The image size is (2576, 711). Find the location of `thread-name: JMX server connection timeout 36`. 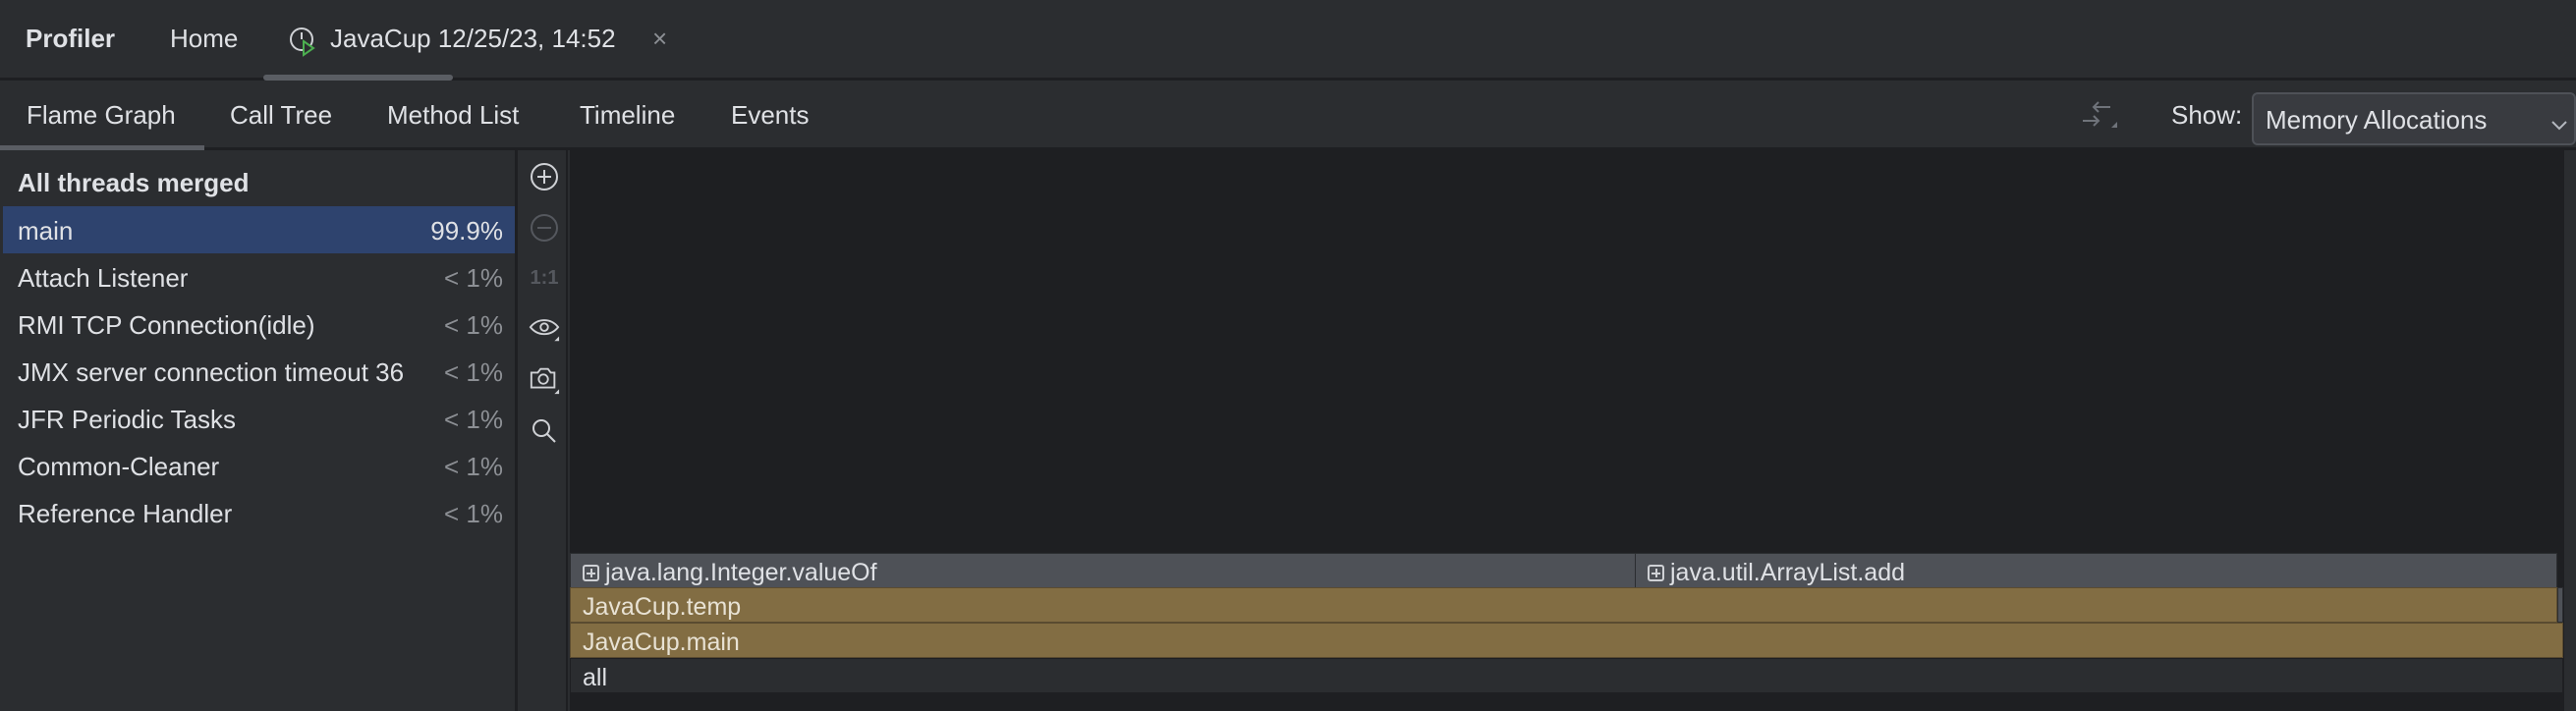

thread-name: JMX server connection timeout 36 is located at coordinates (211, 372).